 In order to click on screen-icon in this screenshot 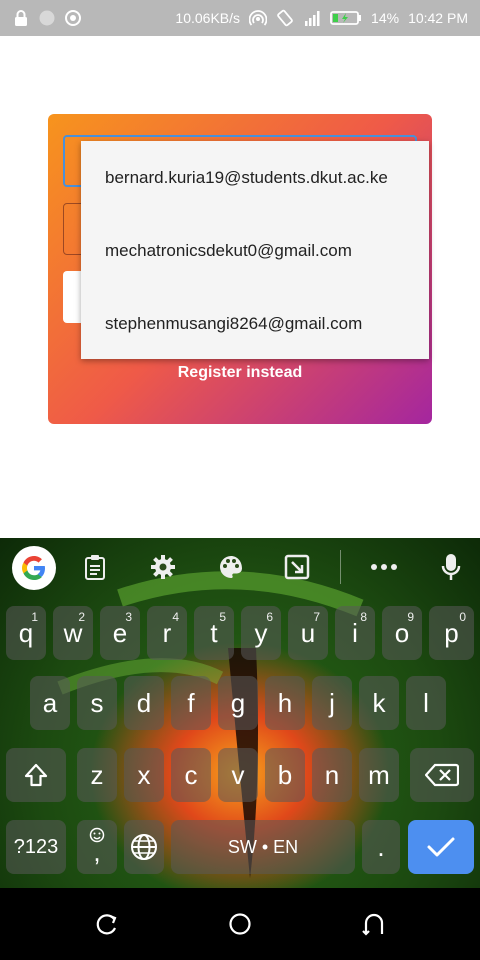, I will do `click(297, 567)`.